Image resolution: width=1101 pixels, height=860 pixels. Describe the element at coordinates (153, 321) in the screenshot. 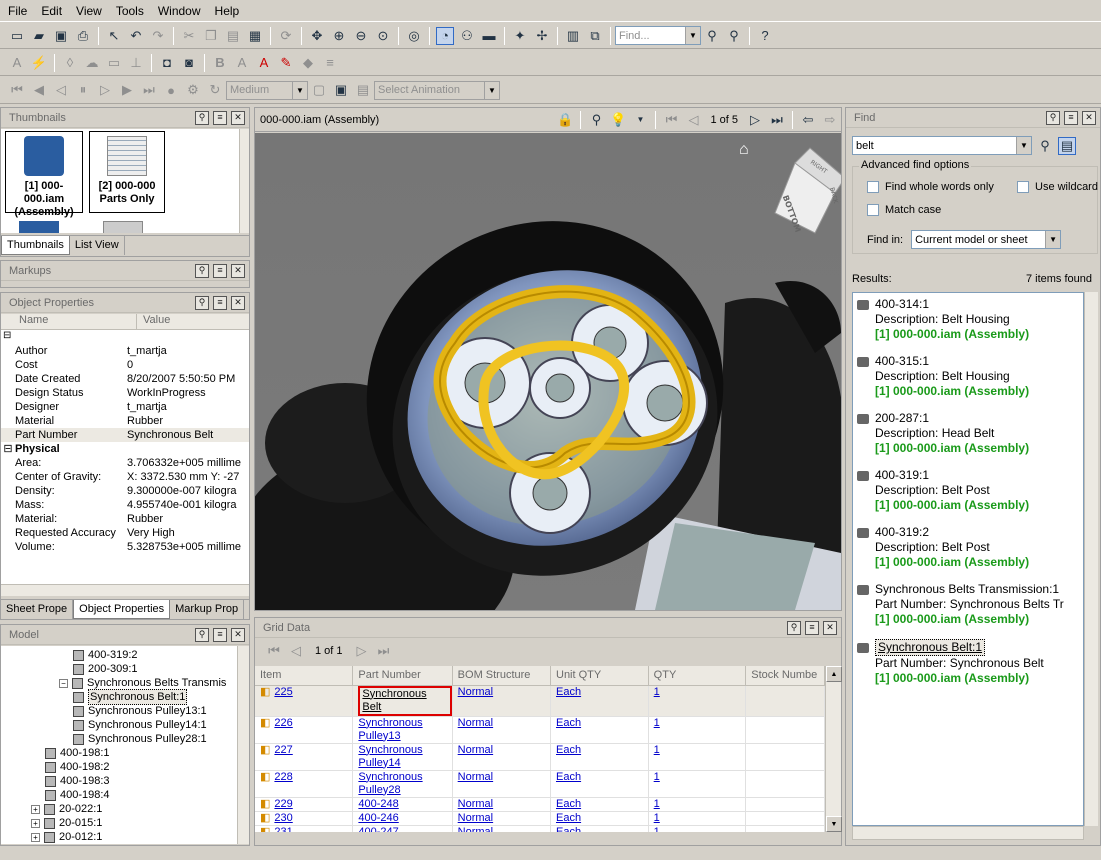

I see `col-value: Value` at that location.